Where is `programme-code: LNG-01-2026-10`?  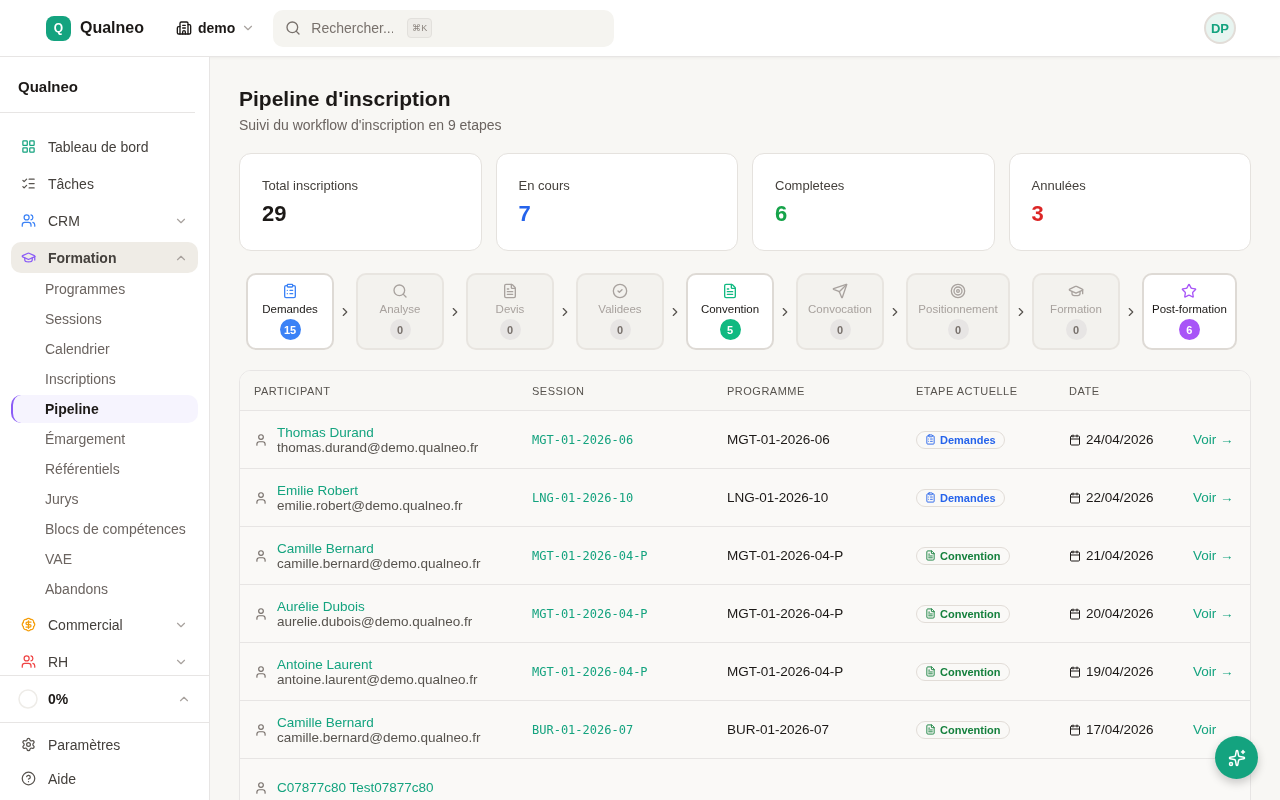 programme-code: LNG-01-2026-10 is located at coordinates (778, 497).